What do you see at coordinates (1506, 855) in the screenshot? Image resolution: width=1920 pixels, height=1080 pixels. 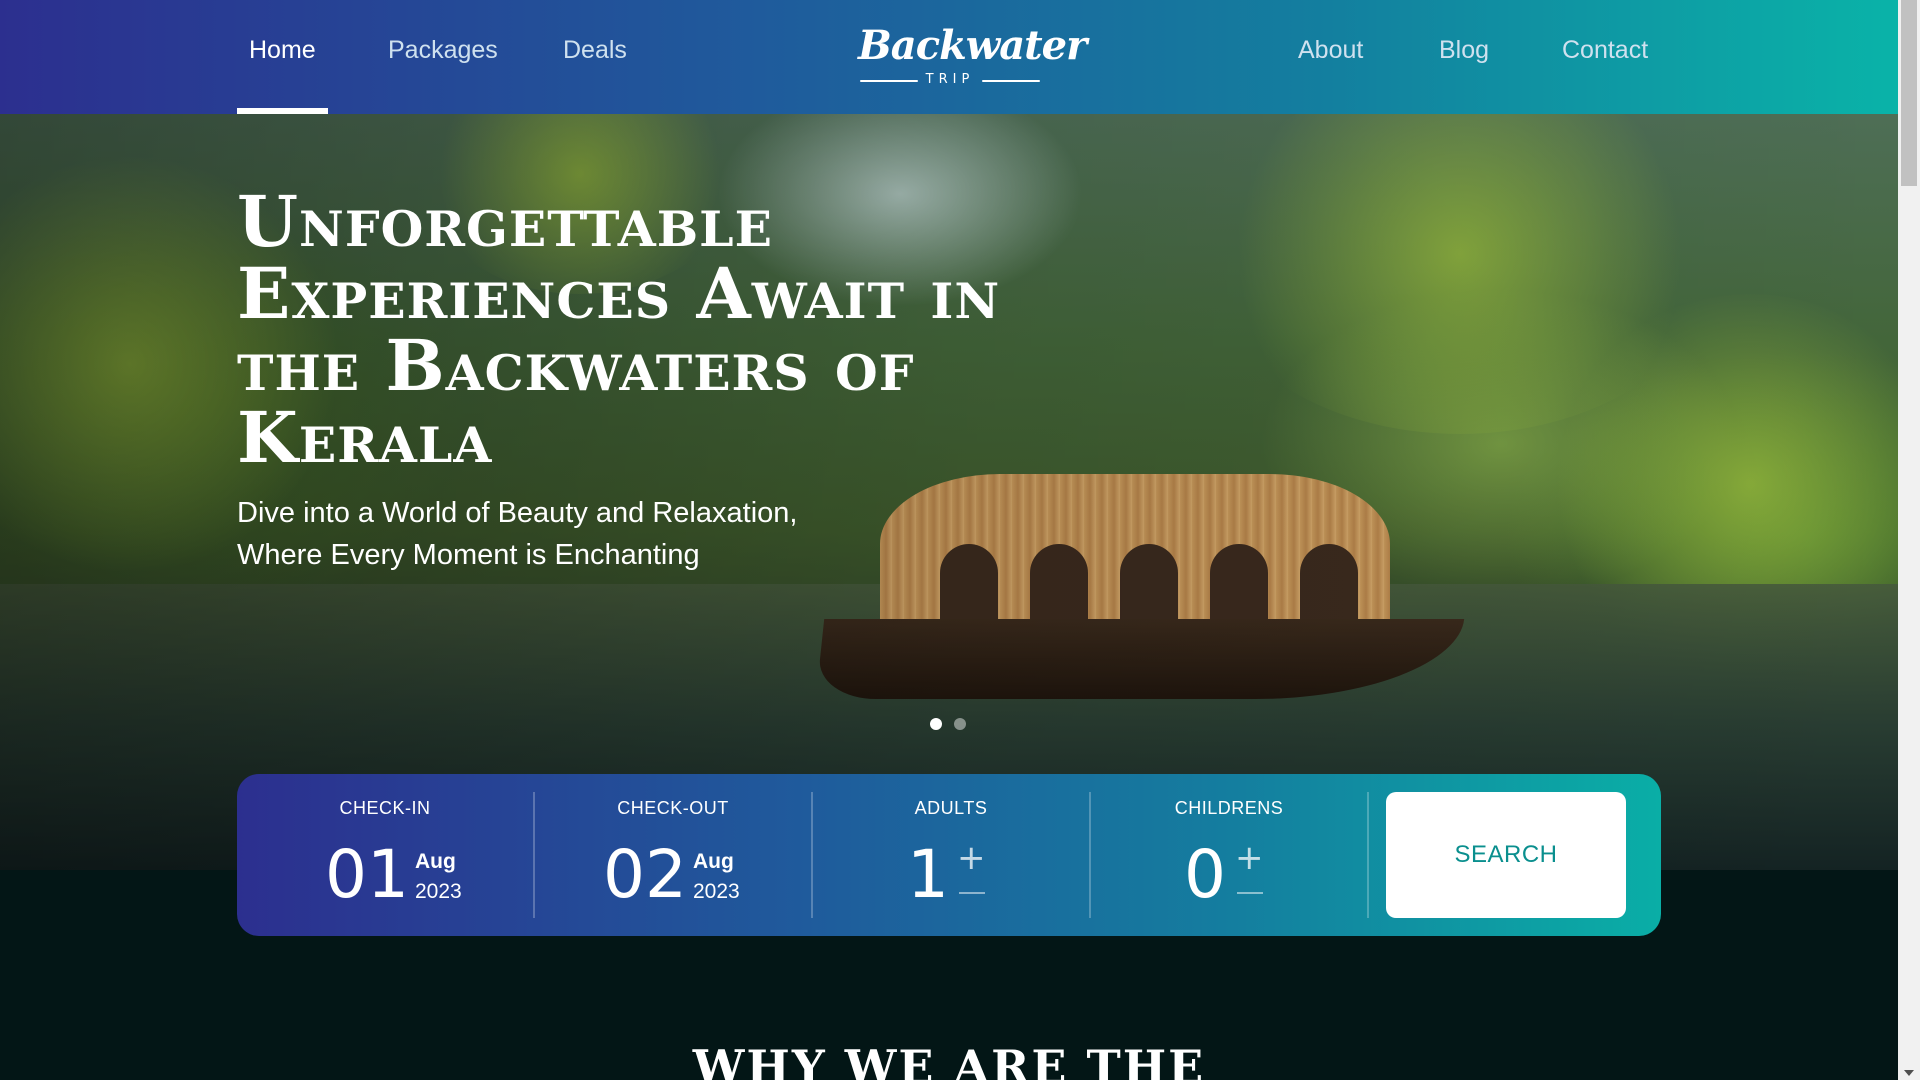 I see `search-button: SEARCH` at bounding box center [1506, 855].